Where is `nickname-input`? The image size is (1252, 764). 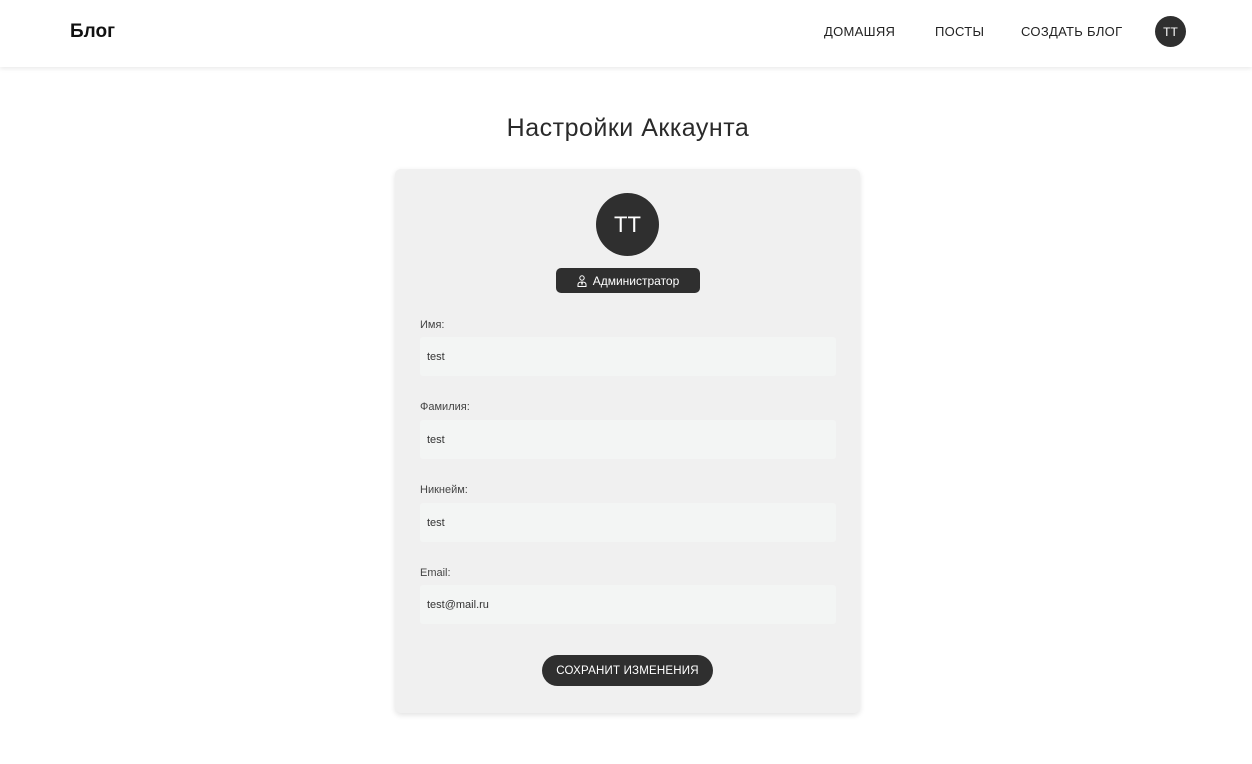
nickname-input is located at coordinates (628, 522).